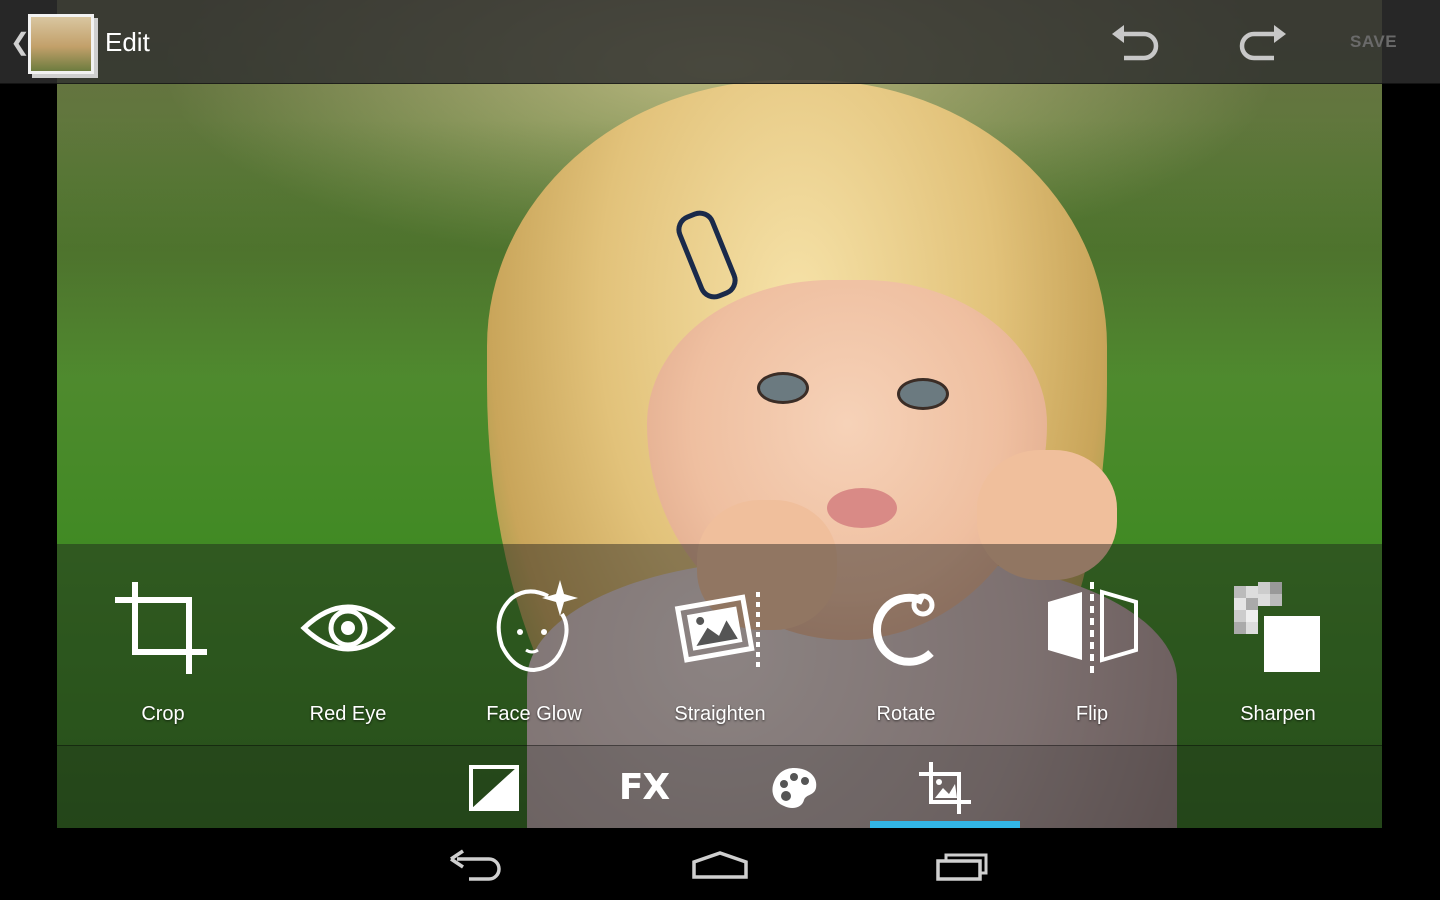  What do you see at coordinates (783, 388) in the screenshot?
I see `subject-left-eye` at bounding box center [783, 388].